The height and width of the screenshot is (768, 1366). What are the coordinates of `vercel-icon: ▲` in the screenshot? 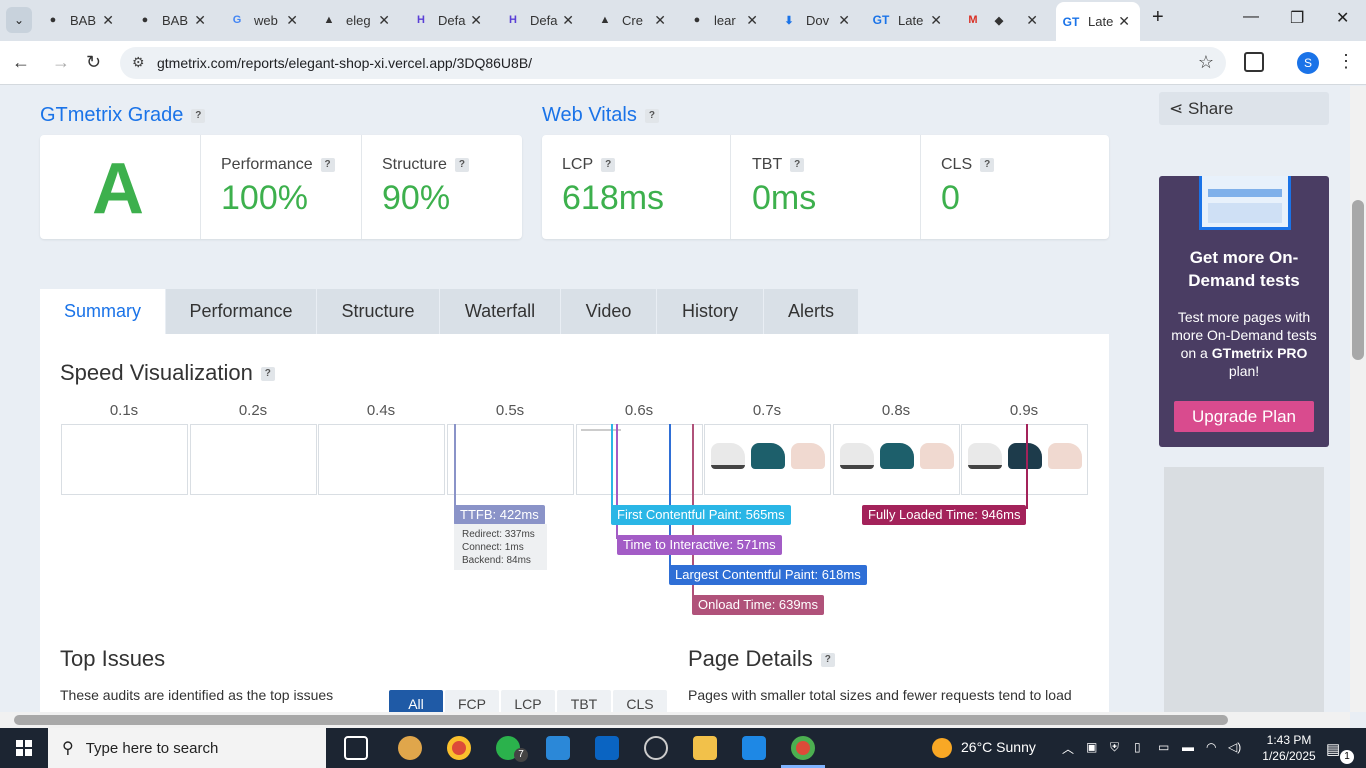 It's located at (605, 20).